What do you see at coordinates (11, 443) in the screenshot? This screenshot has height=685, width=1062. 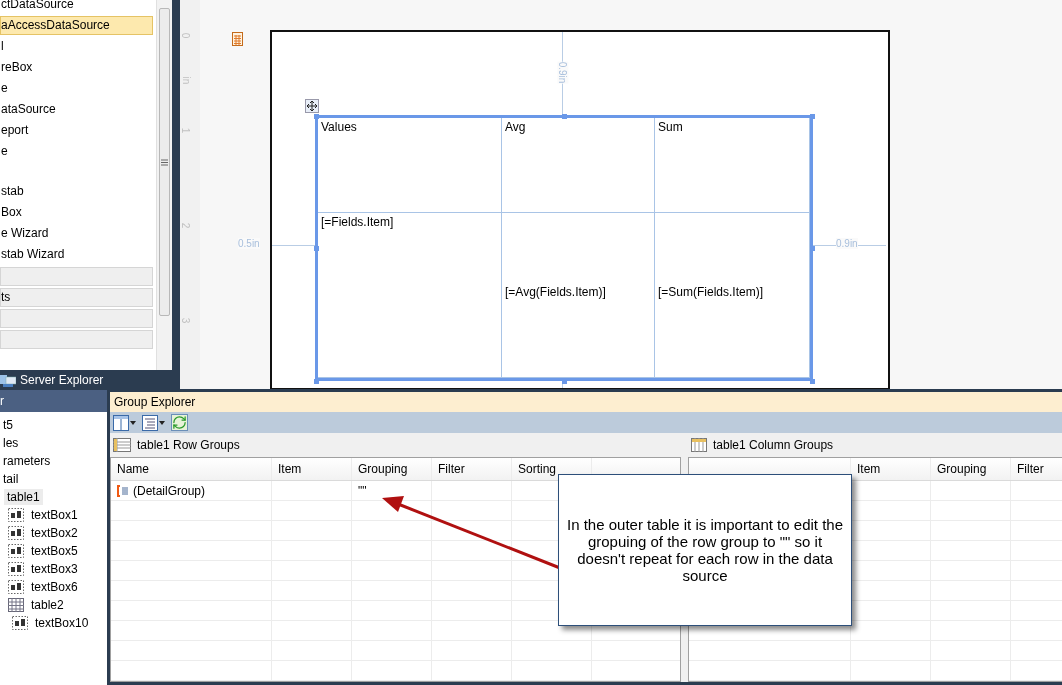 I see `tree-item: les` at bounding box center [11, 443].